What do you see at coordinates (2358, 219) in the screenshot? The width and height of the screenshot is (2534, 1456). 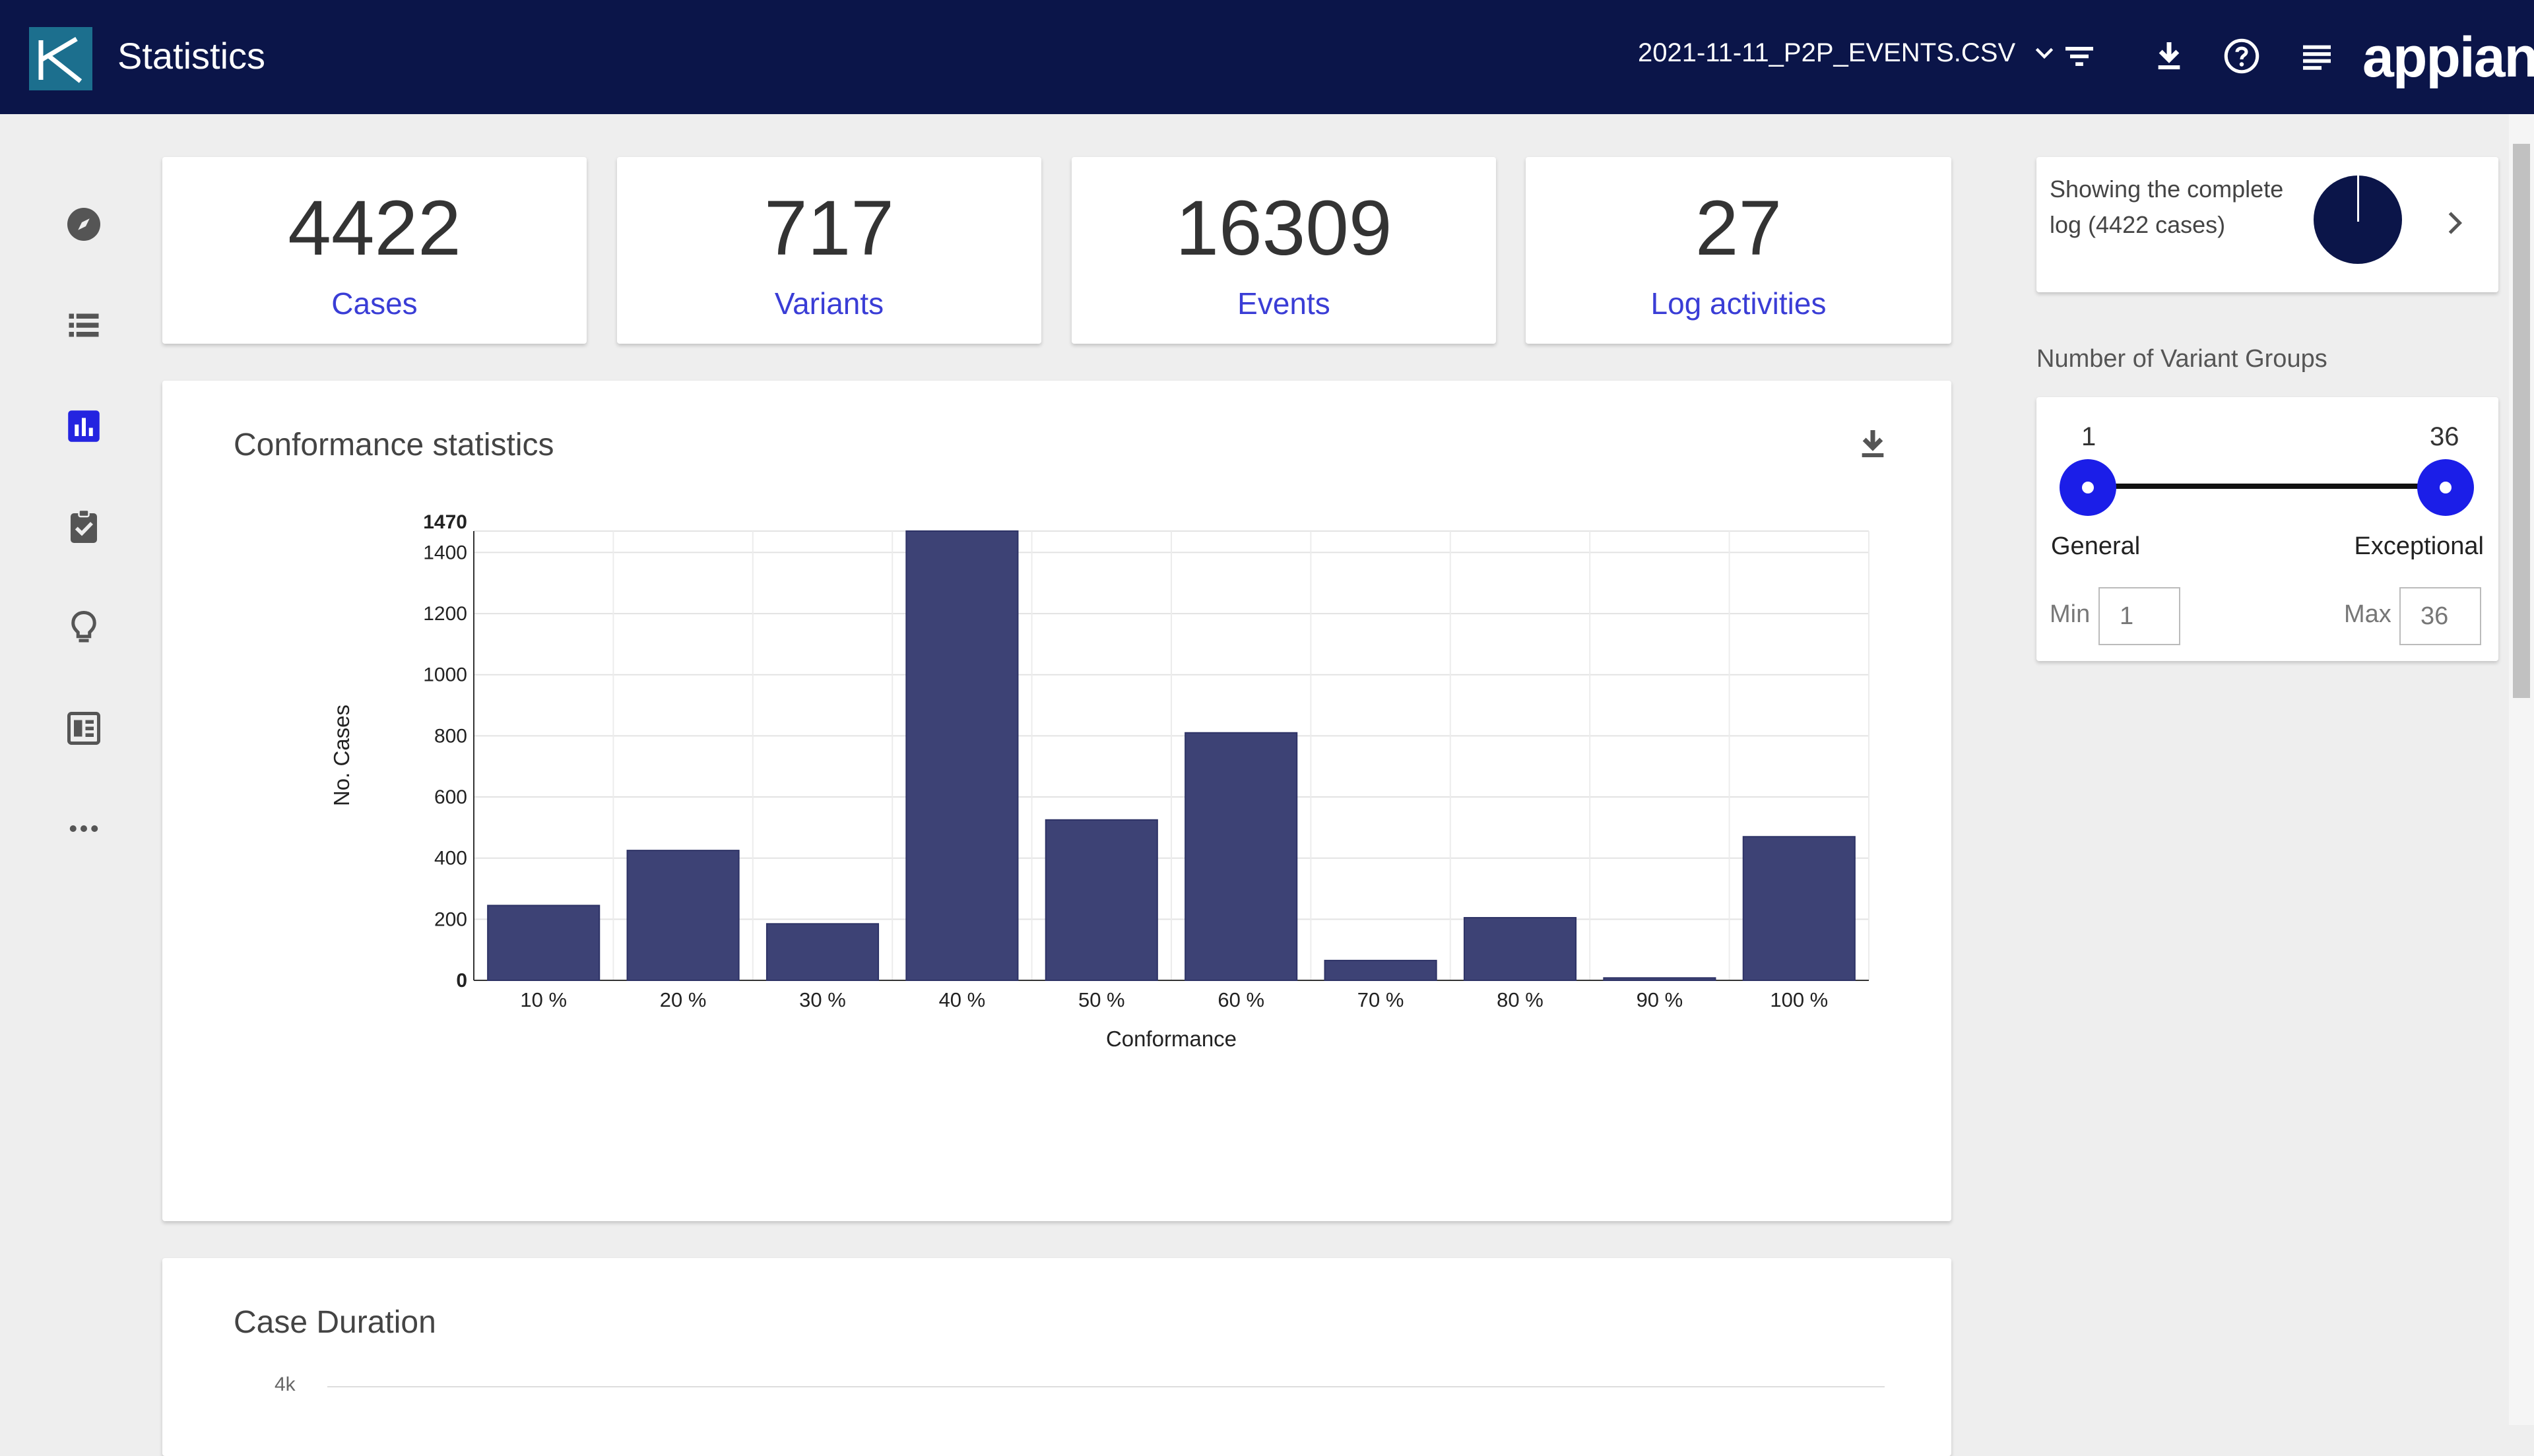 I see `log-coverage-pie` at bounding box center [2358, 219].